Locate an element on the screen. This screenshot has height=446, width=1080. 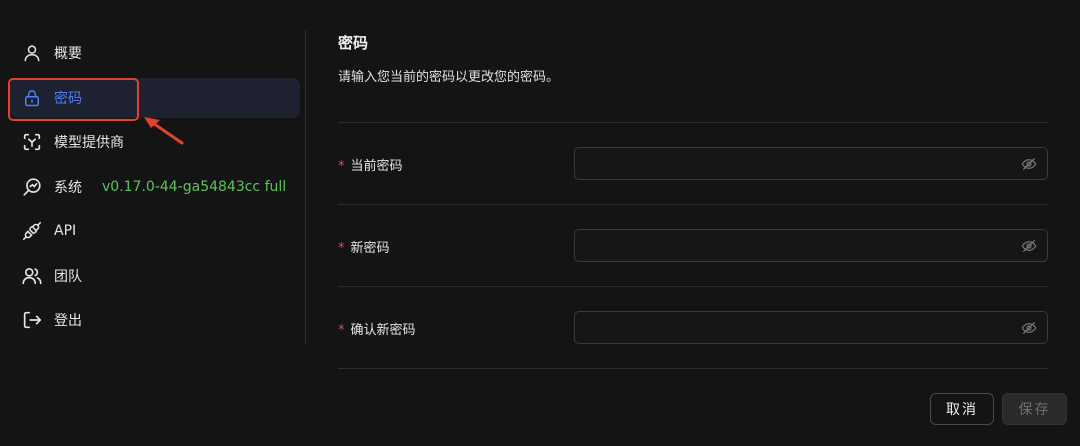
sidebar-item-api: API is located at coordinates (155, 231).